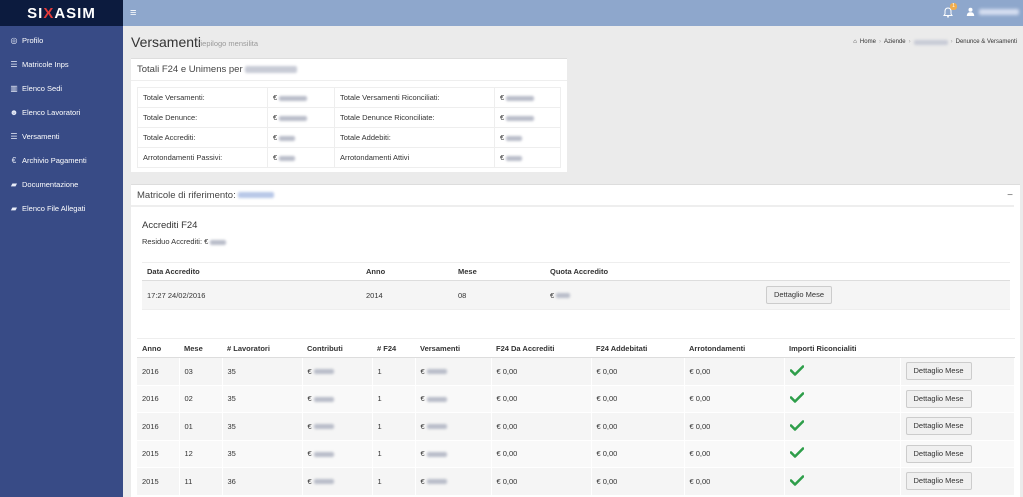  I want to click on topbar: ≡ 1, so click(573, 13).